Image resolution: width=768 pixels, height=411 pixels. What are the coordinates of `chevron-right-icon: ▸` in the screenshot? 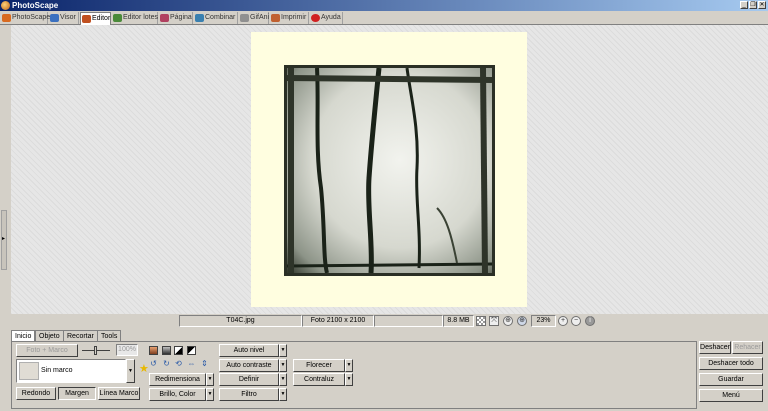 It's located at (4, 239).